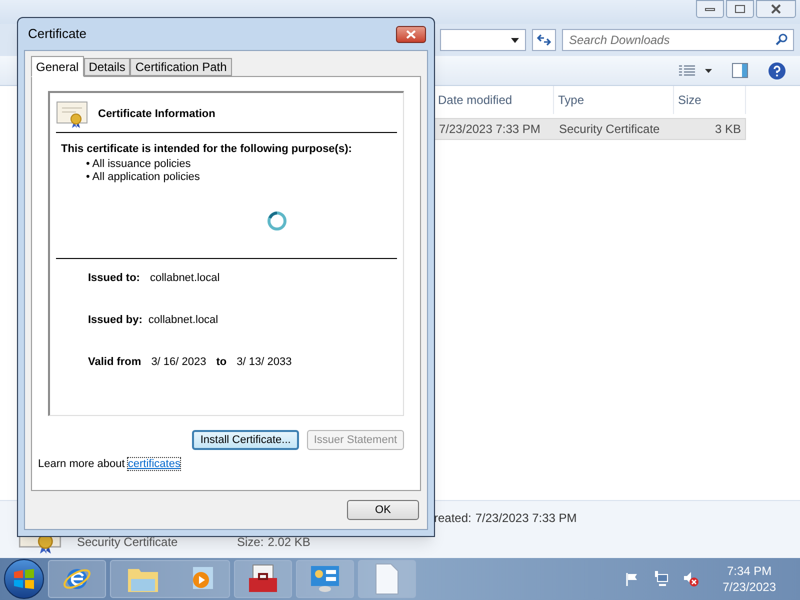 The height and width of the screenshot is (600, 800). I want to click on valid-from-value: 3/ 16/ 2023, so click(178, 362).